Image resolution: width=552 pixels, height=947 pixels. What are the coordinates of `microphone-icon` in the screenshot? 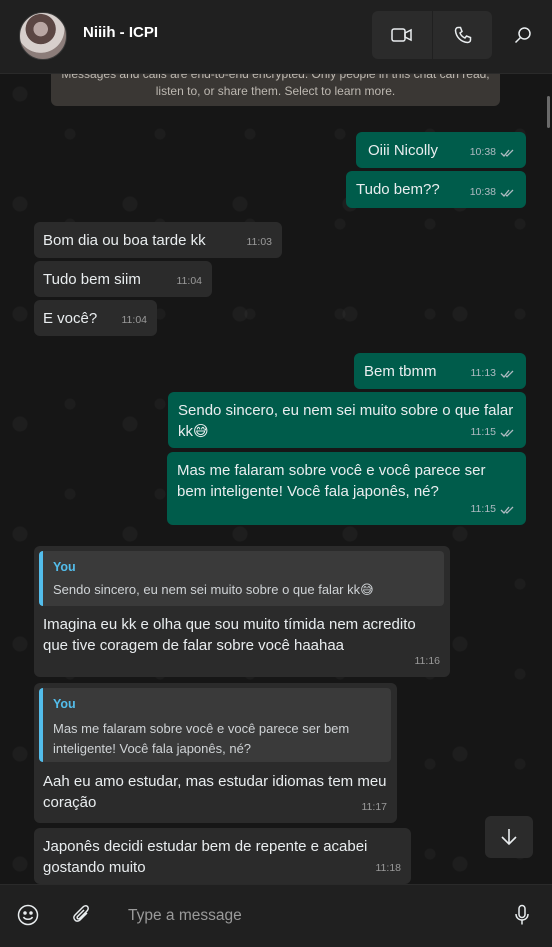 It's located at (522, 914).